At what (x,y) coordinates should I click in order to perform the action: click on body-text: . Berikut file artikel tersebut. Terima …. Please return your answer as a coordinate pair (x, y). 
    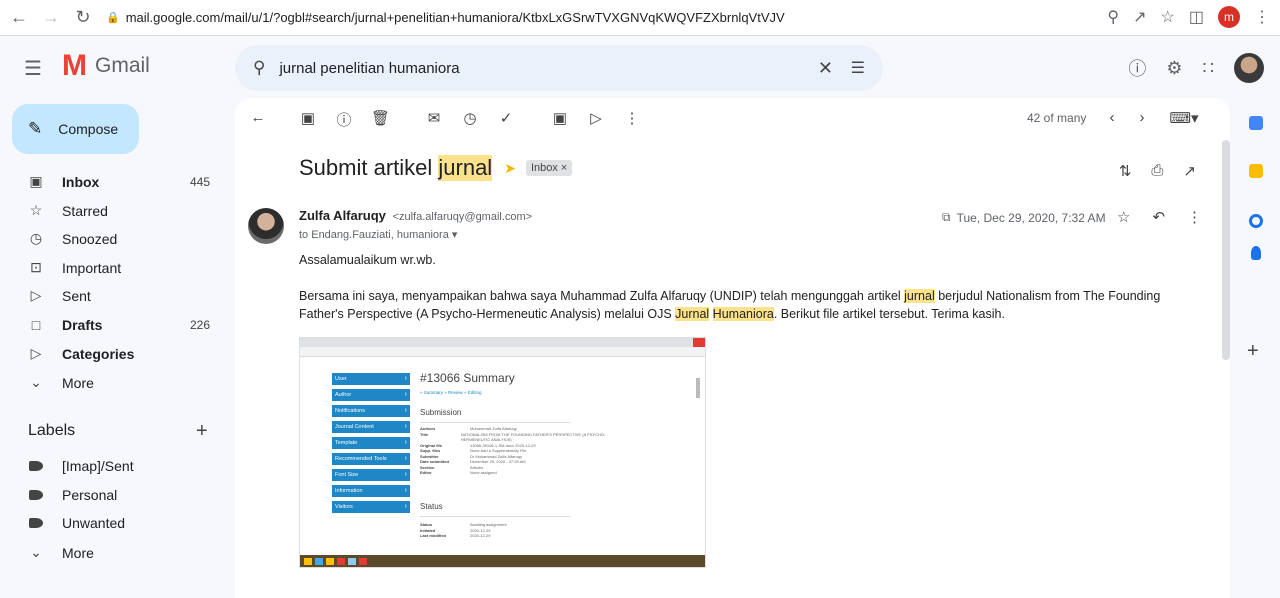
    Looking at the image, I should click on (889, 314).